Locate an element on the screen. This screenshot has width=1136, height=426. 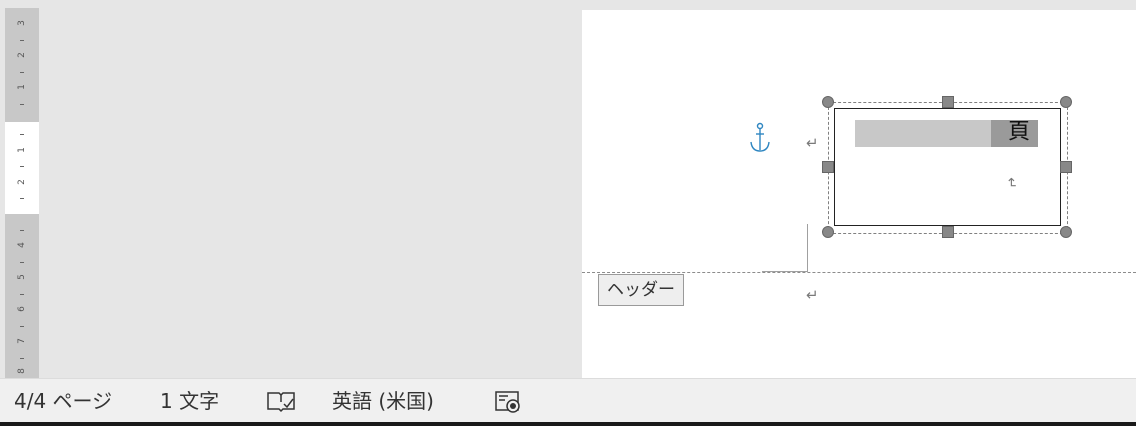
textbox-field-shading is located at coordinates (923, 133).